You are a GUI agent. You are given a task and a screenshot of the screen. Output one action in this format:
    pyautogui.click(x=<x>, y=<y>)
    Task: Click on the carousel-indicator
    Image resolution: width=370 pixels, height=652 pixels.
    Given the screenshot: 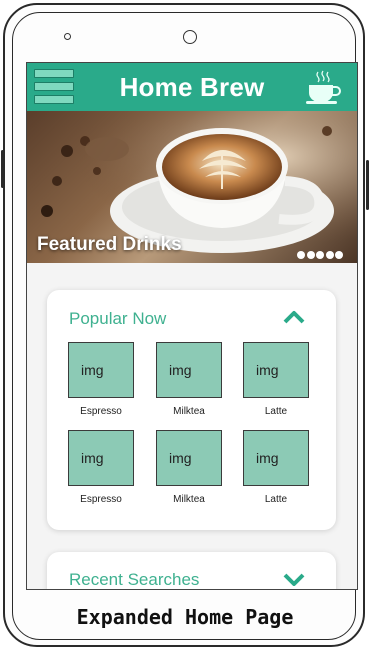 What is the action you would take?
    pyautogui.click(x=319, y=254)
    